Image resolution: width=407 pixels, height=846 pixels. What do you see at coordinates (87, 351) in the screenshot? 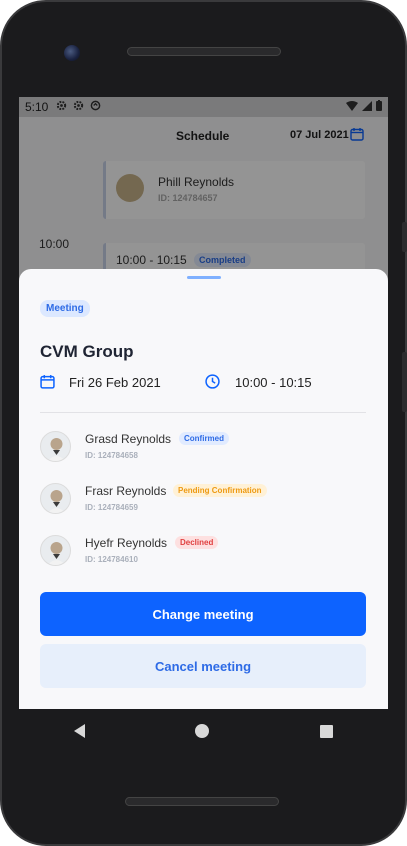
I see `meeting-title: CVM Group` at bounding box center [87, 351].